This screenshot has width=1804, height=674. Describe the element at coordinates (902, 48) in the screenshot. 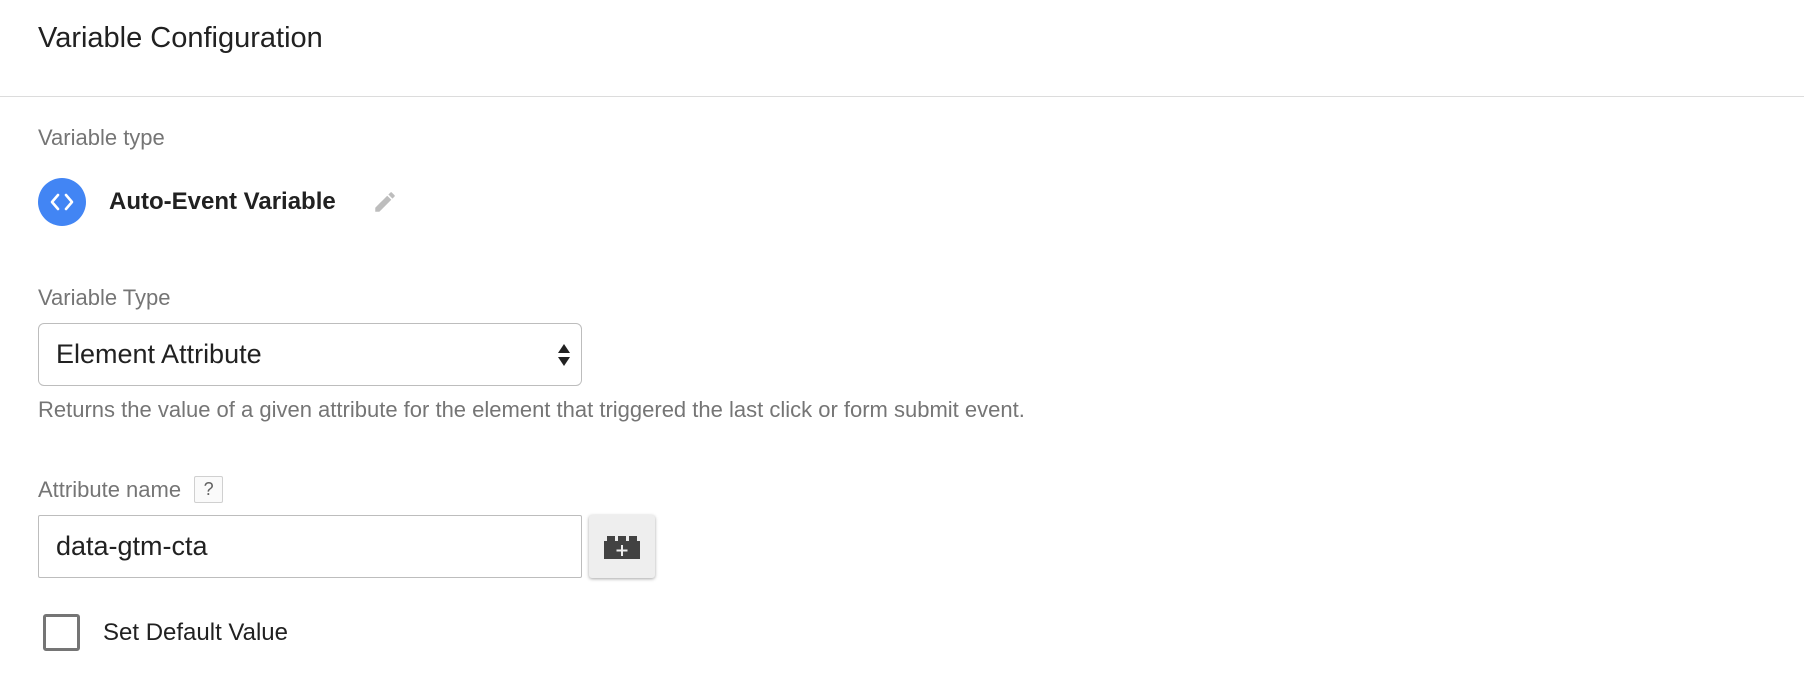

I see `header: Variable Configuration` at that location.